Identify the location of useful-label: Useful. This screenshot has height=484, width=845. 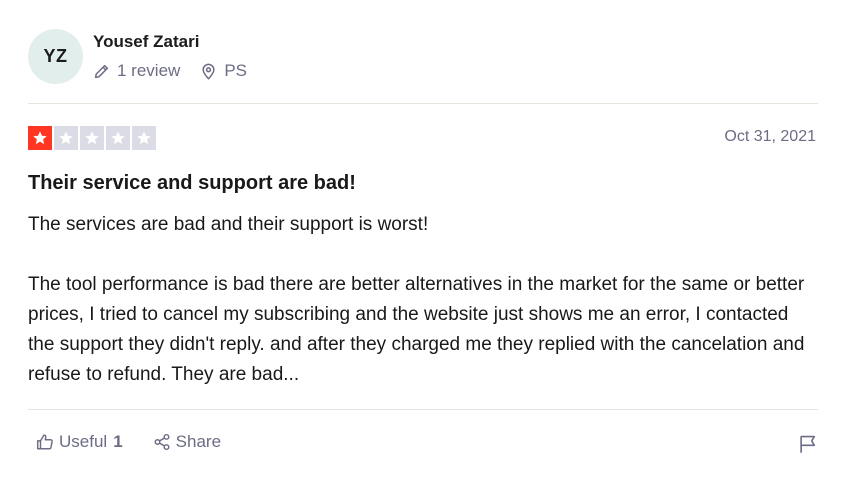
(83, 441).